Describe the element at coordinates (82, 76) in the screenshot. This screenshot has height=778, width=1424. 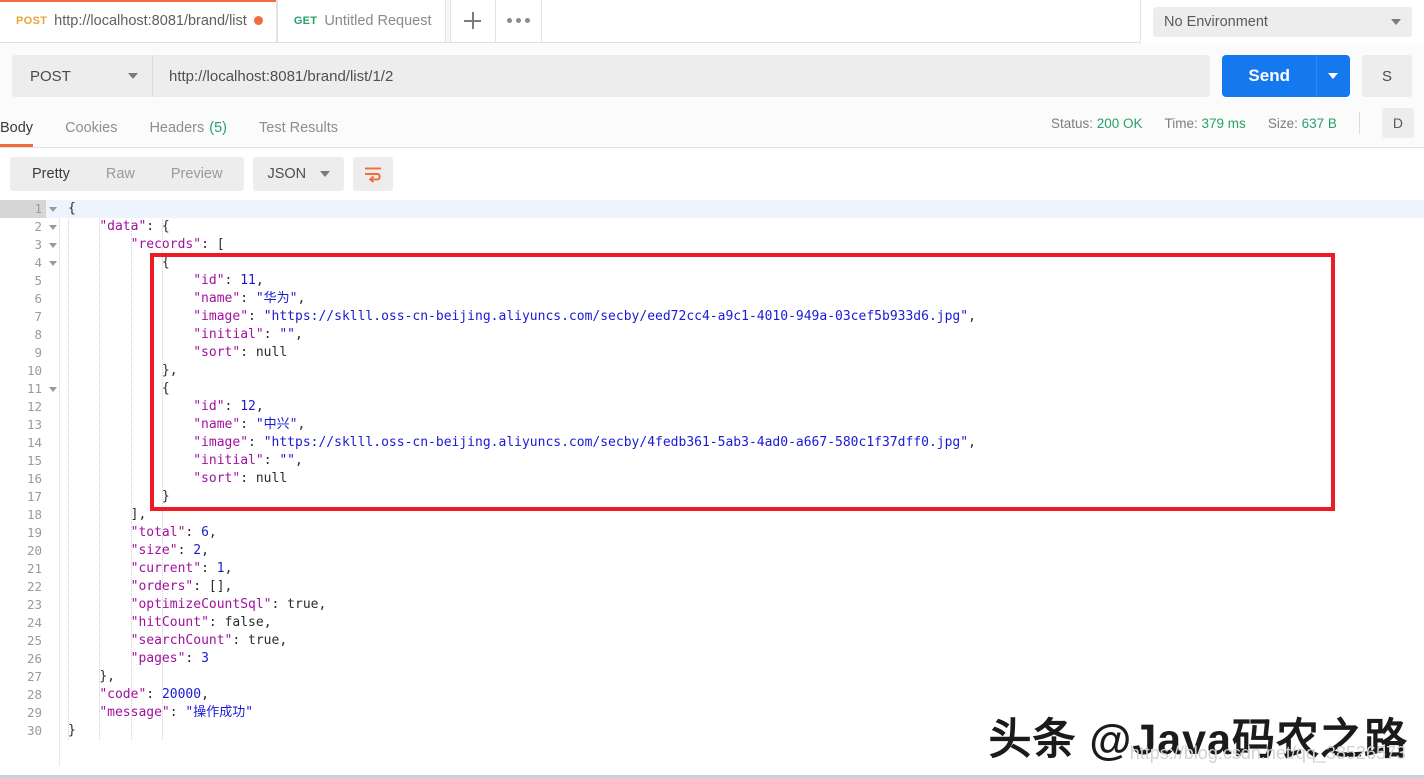
I see `http-method-select: POST` at that location.